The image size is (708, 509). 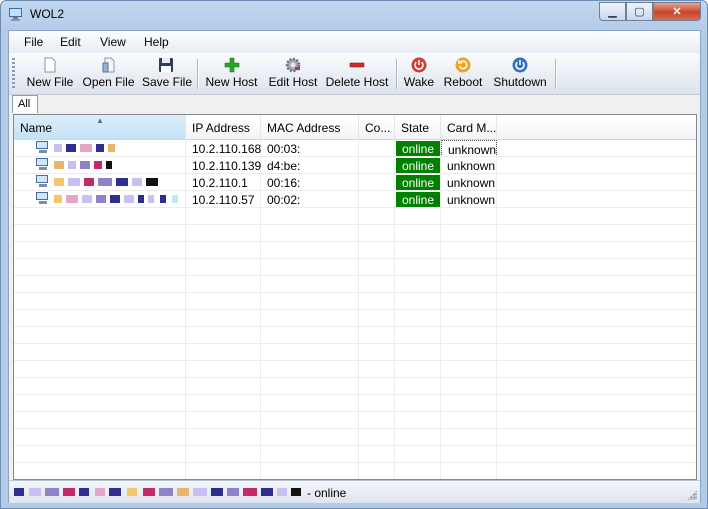 I want to click on open-document-icon, so click(x=108, y=65).